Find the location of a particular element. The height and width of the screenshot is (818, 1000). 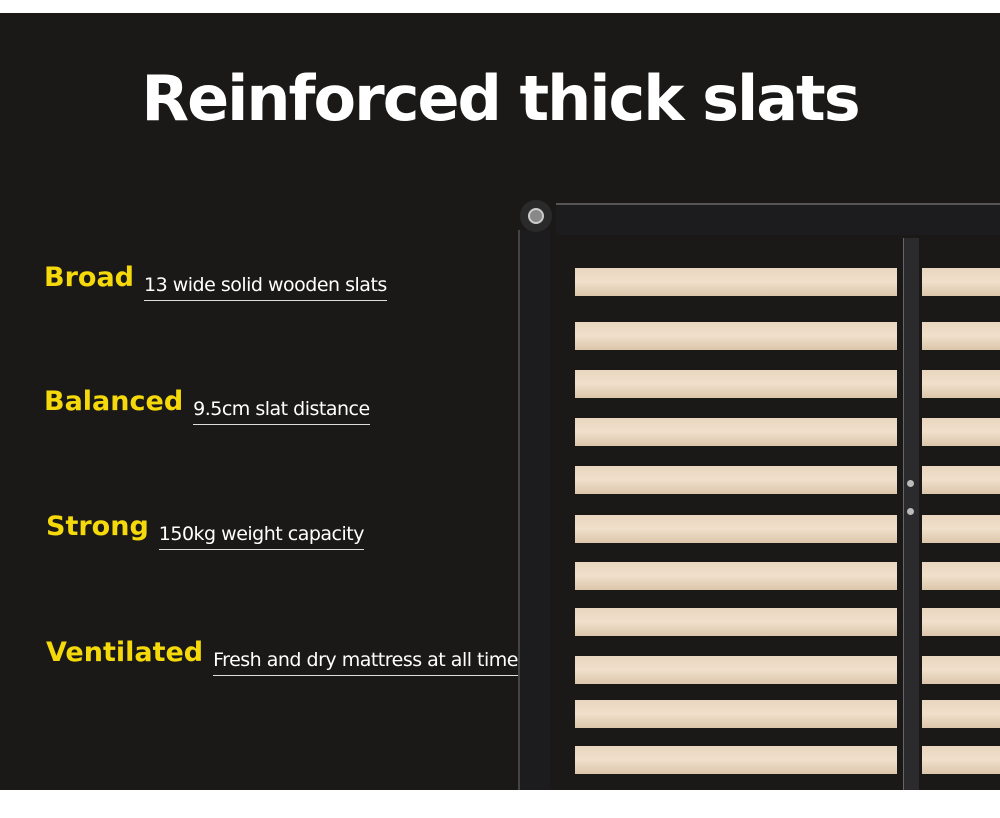

feature-broad: Broad 13 wide solid wooden slats is located at coordinates (215, 281).